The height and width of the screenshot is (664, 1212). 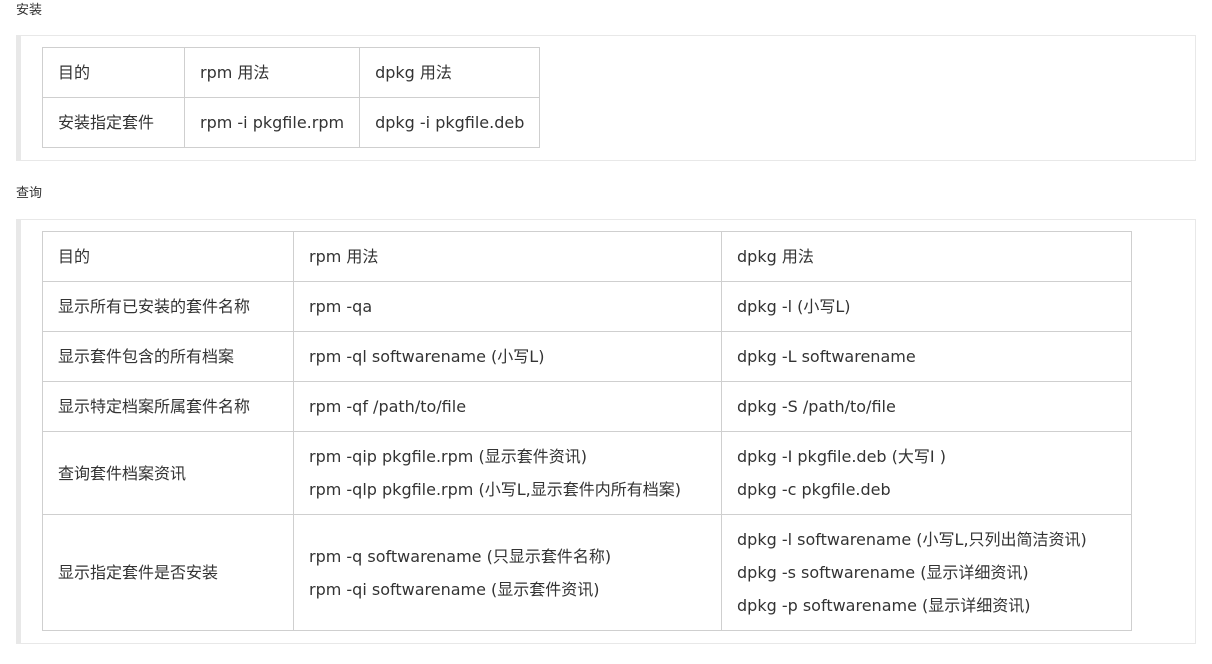 I want to click on rpm-cell: rpm -ql softwarename (小写L), so click(x=508, y=357).